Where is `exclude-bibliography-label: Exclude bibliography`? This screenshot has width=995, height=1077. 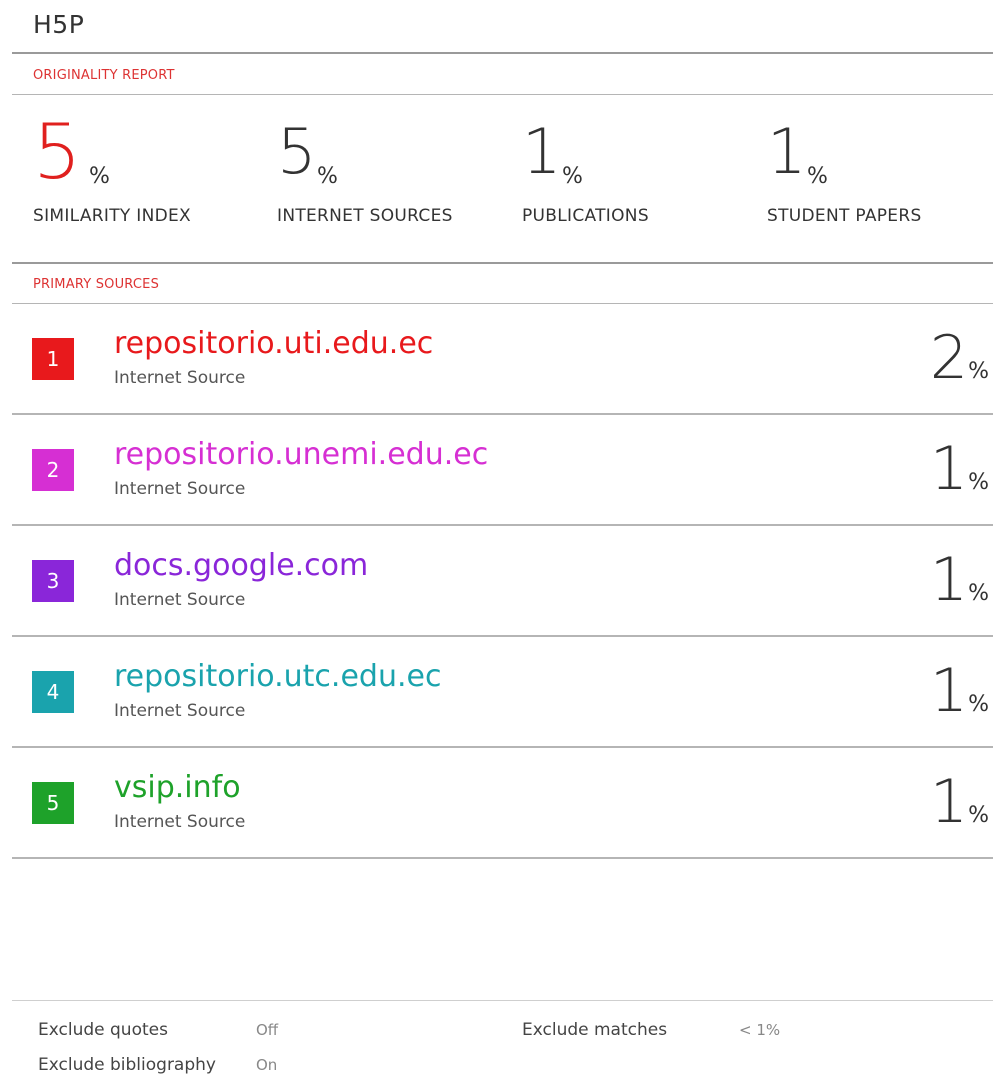
exclude-bibliography-label: Exclude bibliography is located at coordinates (127, 1065).